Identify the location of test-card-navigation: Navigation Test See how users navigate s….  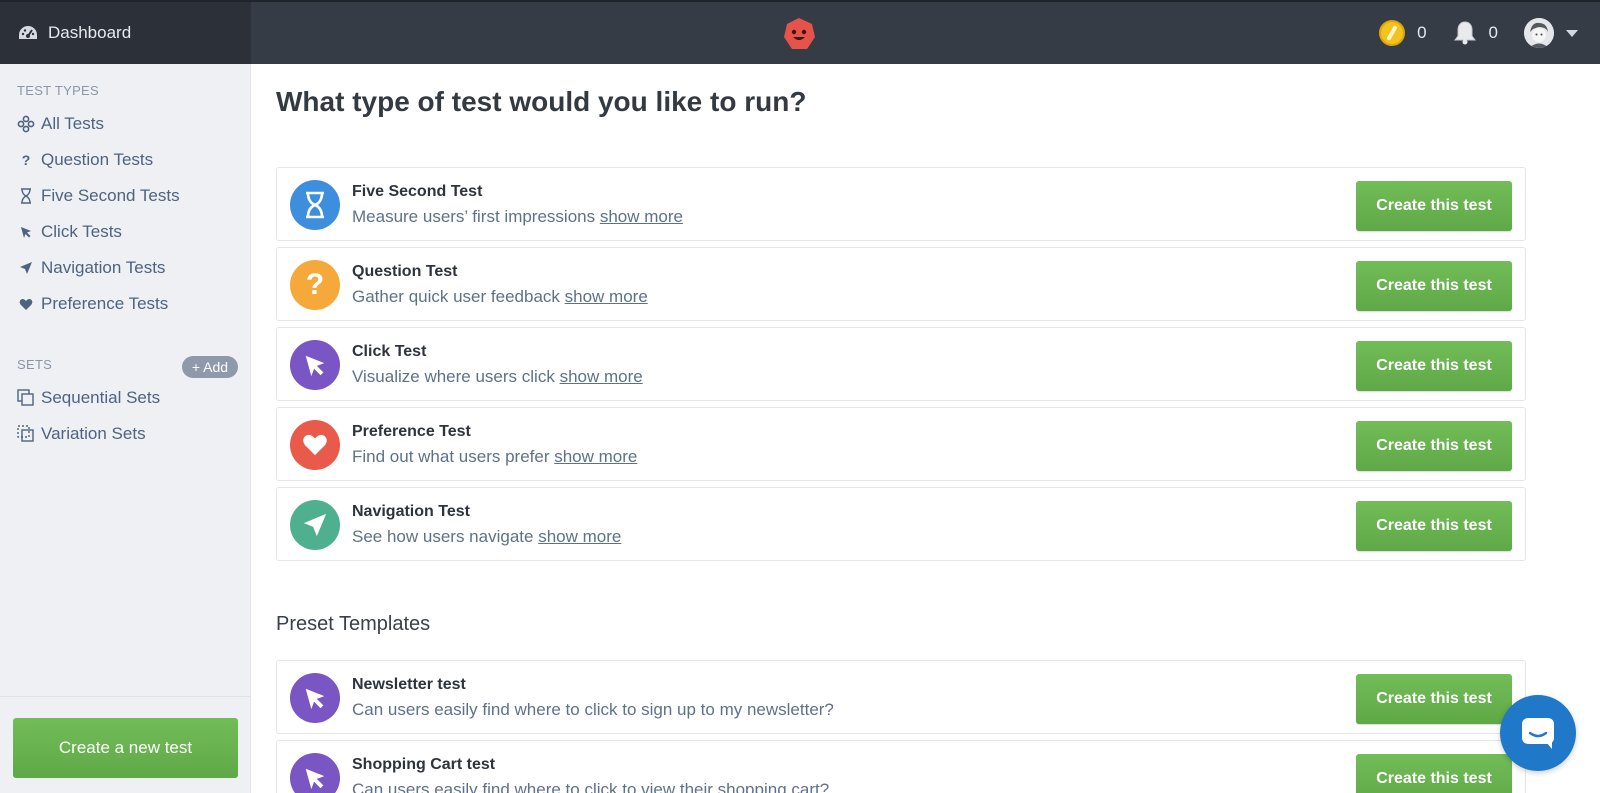
(901, 524).